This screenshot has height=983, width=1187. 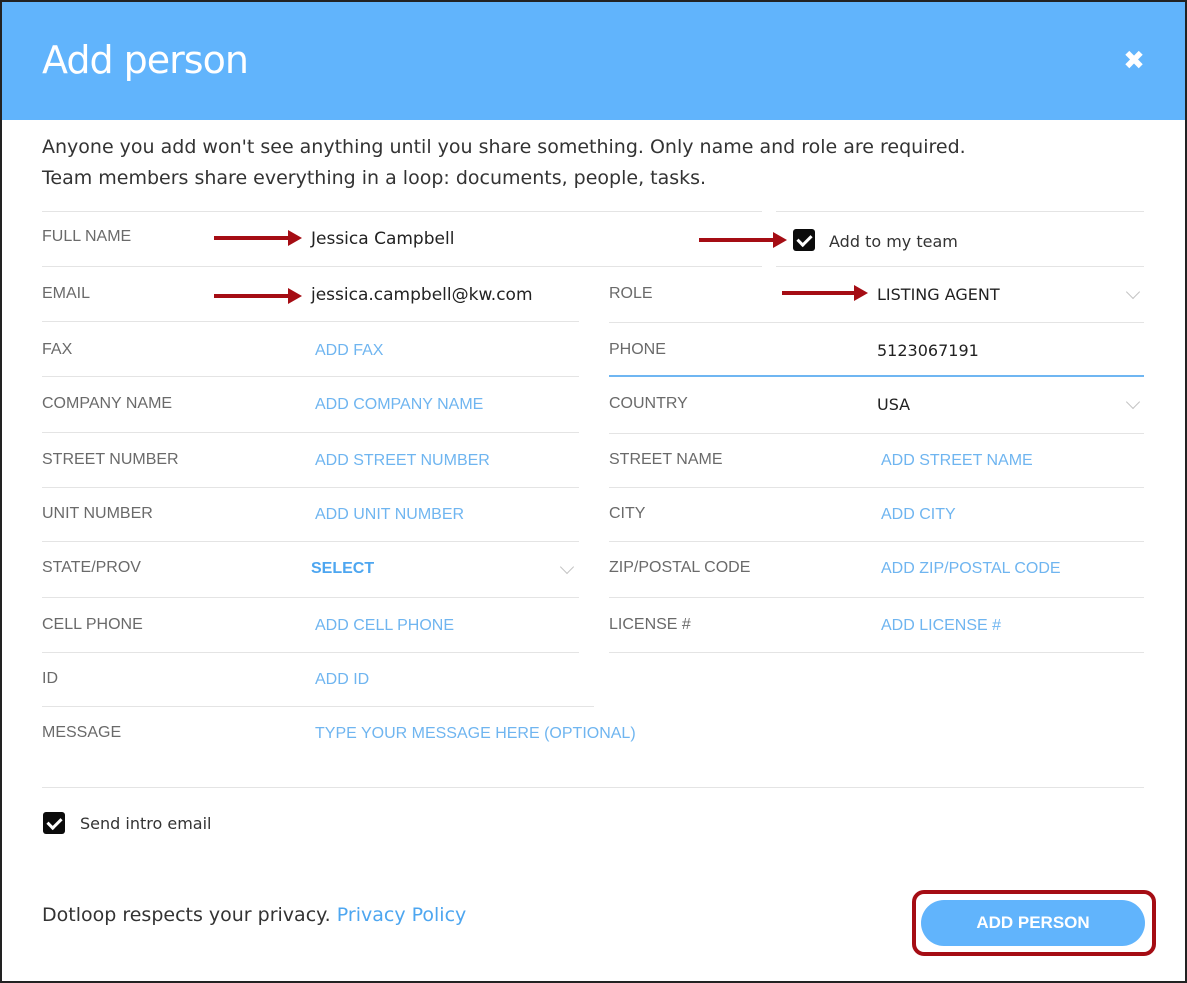 What do you see at coordinates (957, 461) in the screenshot?
I see `street-name-field: ADD STREET NAME` at bounding box center [957, 461].